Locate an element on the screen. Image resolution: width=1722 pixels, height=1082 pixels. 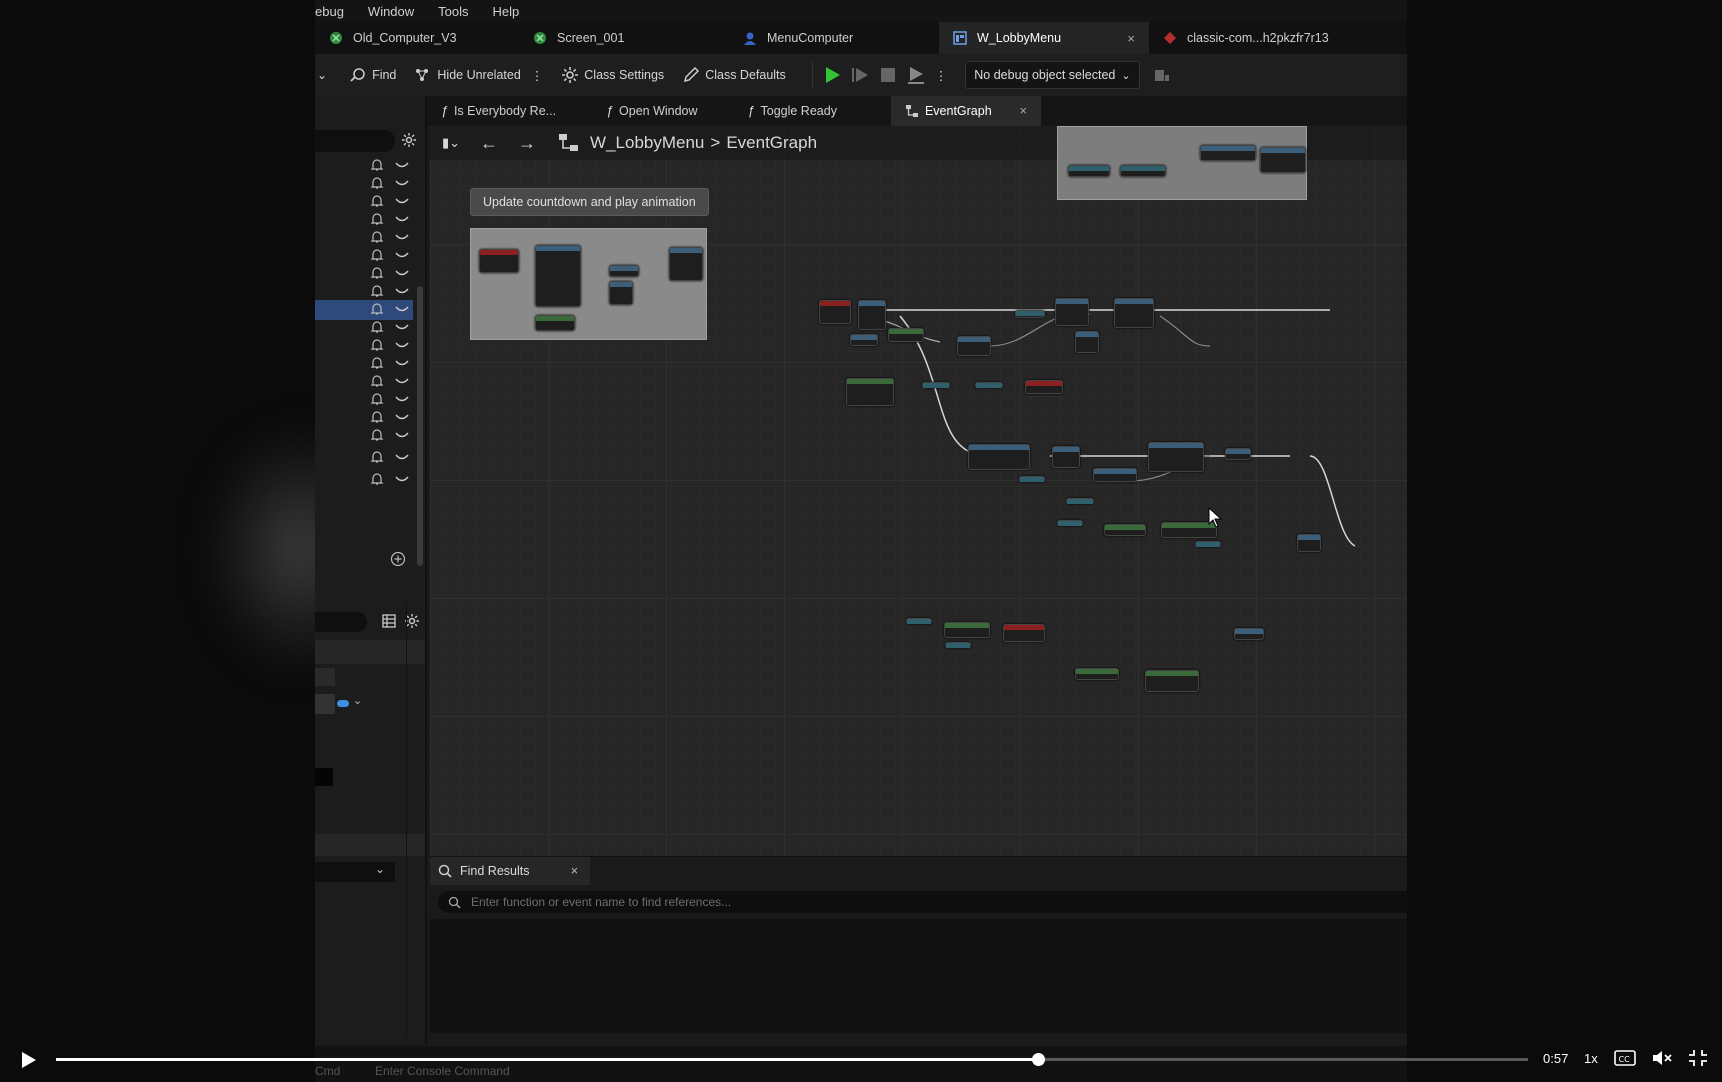
add-icon is located at coordinates (398, 559).